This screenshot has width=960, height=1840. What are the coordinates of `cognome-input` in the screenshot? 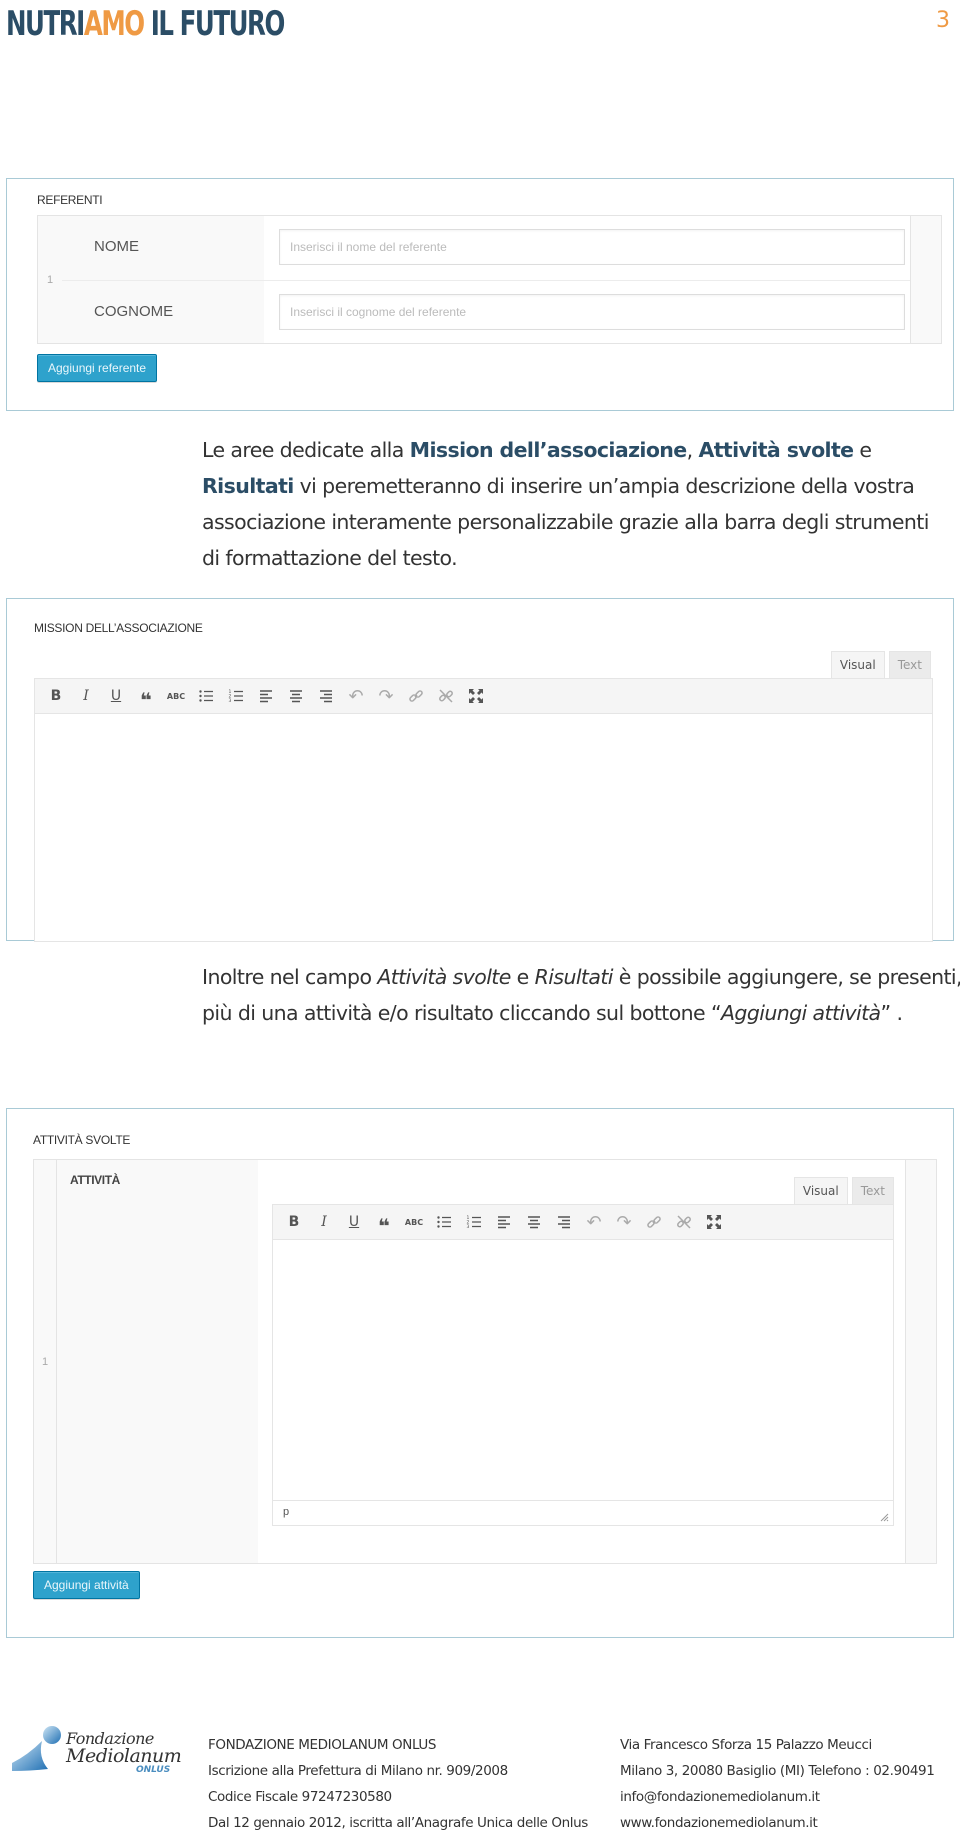 It's located at (592, 312).